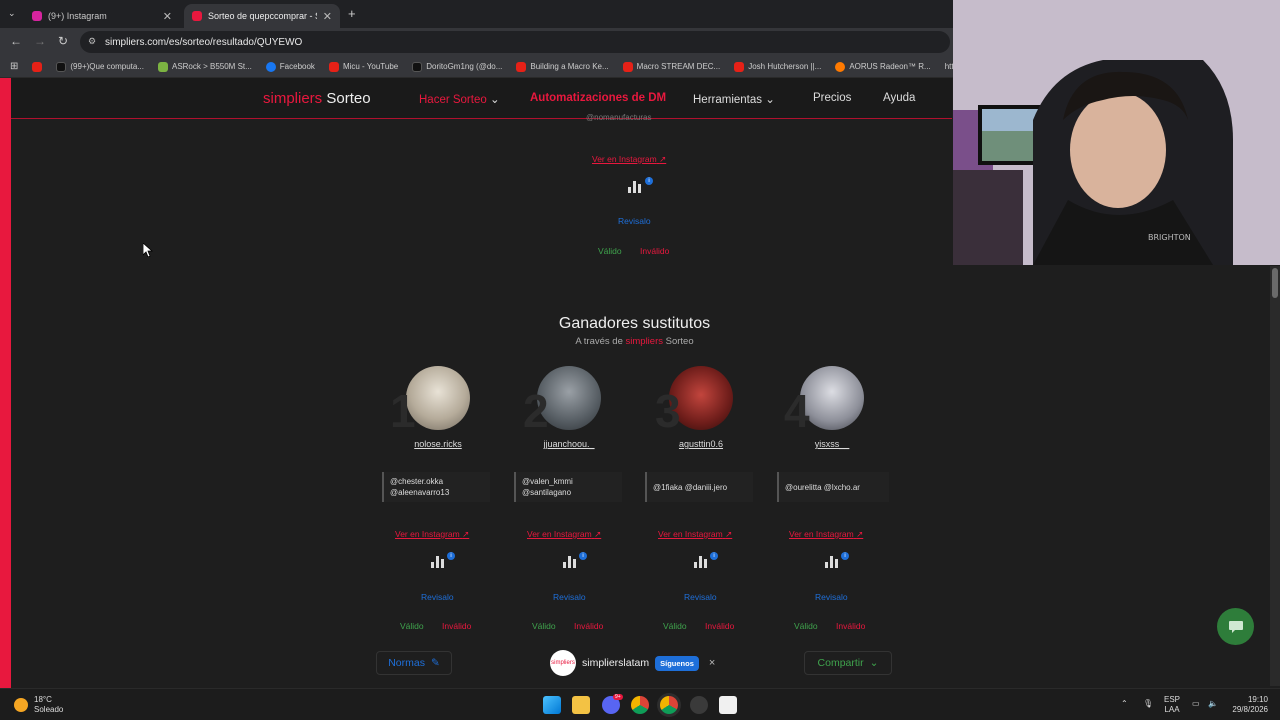 The height and width of the screenshot is (720, 1280). Describe the element at coordinates (581, 705) in the screenshot. I see `file-explorer-icon` at that location.